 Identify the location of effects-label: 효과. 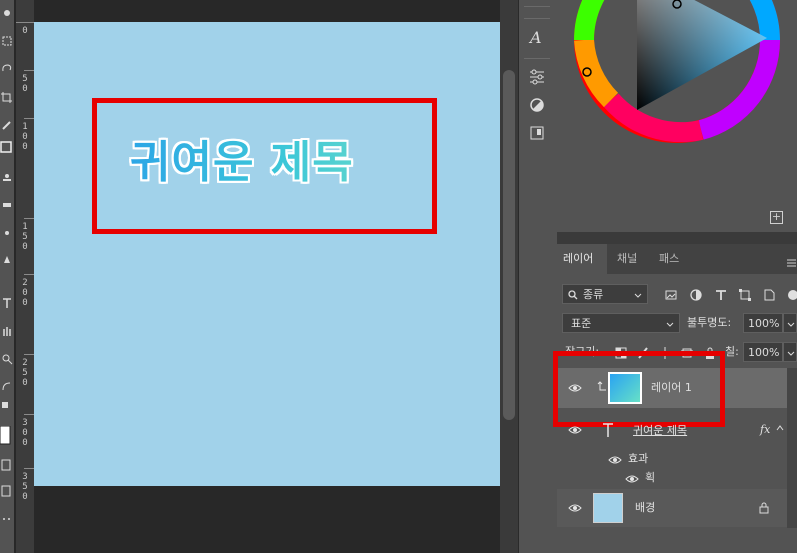
(638, 458).